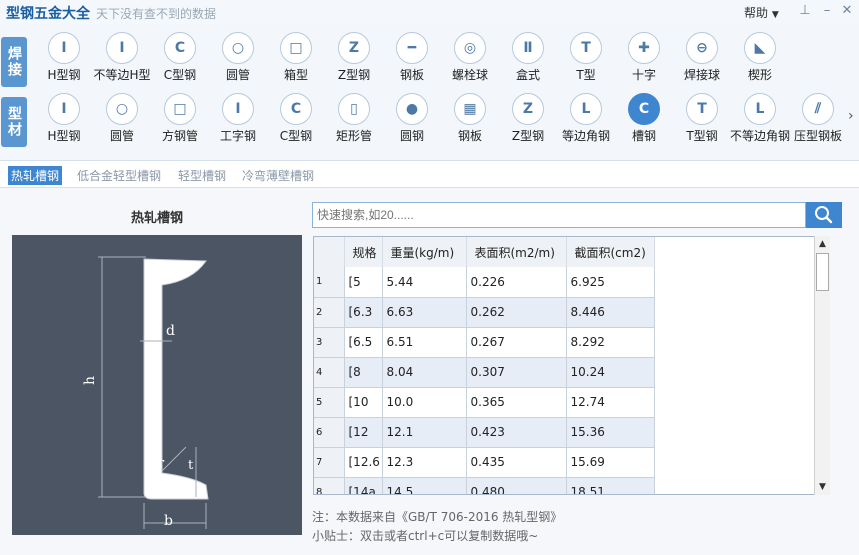 The height and width of the screenshot is (555, 859). Describe the element at coordinates (761, 12) in the screenshot. I see `help-menu: 帮助 ▼` at that location.